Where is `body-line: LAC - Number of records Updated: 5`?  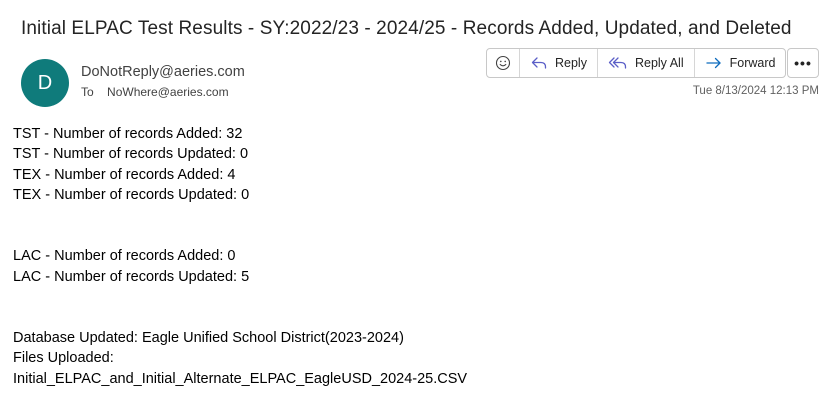 body-line: LAC - Number of records Updated: 5 is located at coordinates (131, 276).